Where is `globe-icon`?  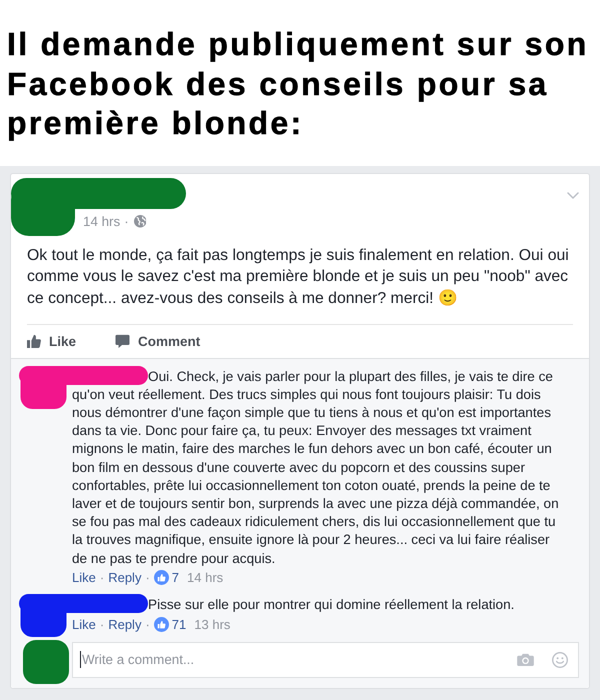
globe-icon is located at coordinates (140, 221).